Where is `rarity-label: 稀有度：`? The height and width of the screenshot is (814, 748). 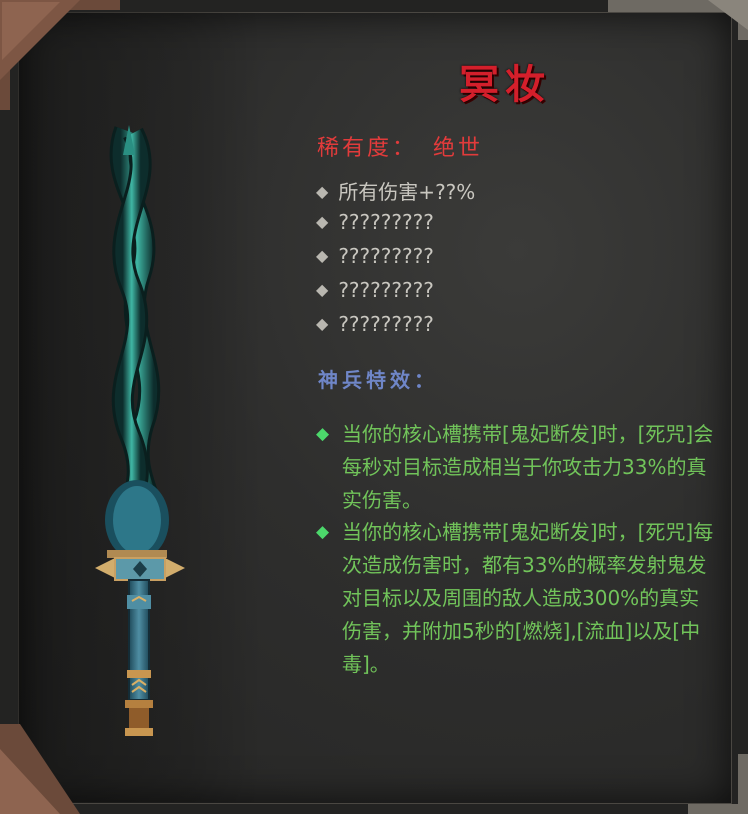 rarity-label: 稀有度： is located at coordinates (367, 148).